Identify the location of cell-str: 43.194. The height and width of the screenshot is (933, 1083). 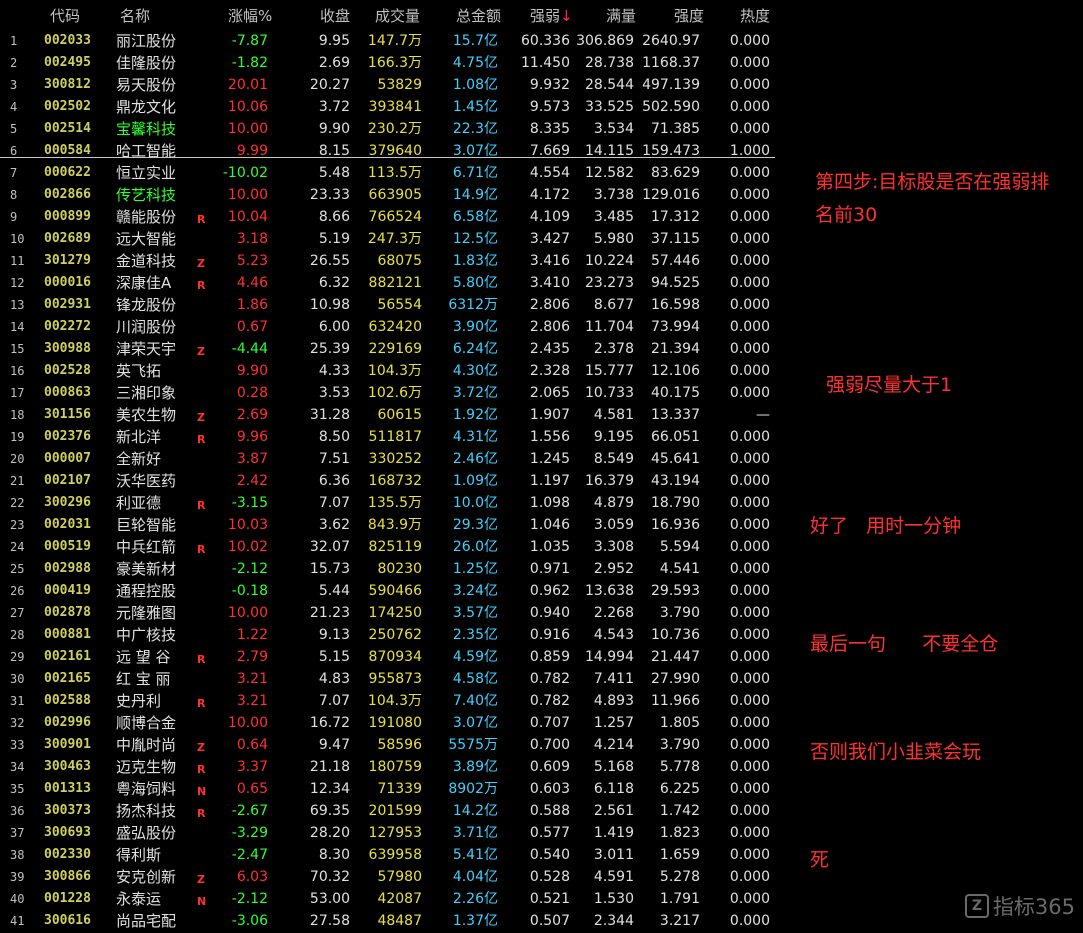
(675, 481).